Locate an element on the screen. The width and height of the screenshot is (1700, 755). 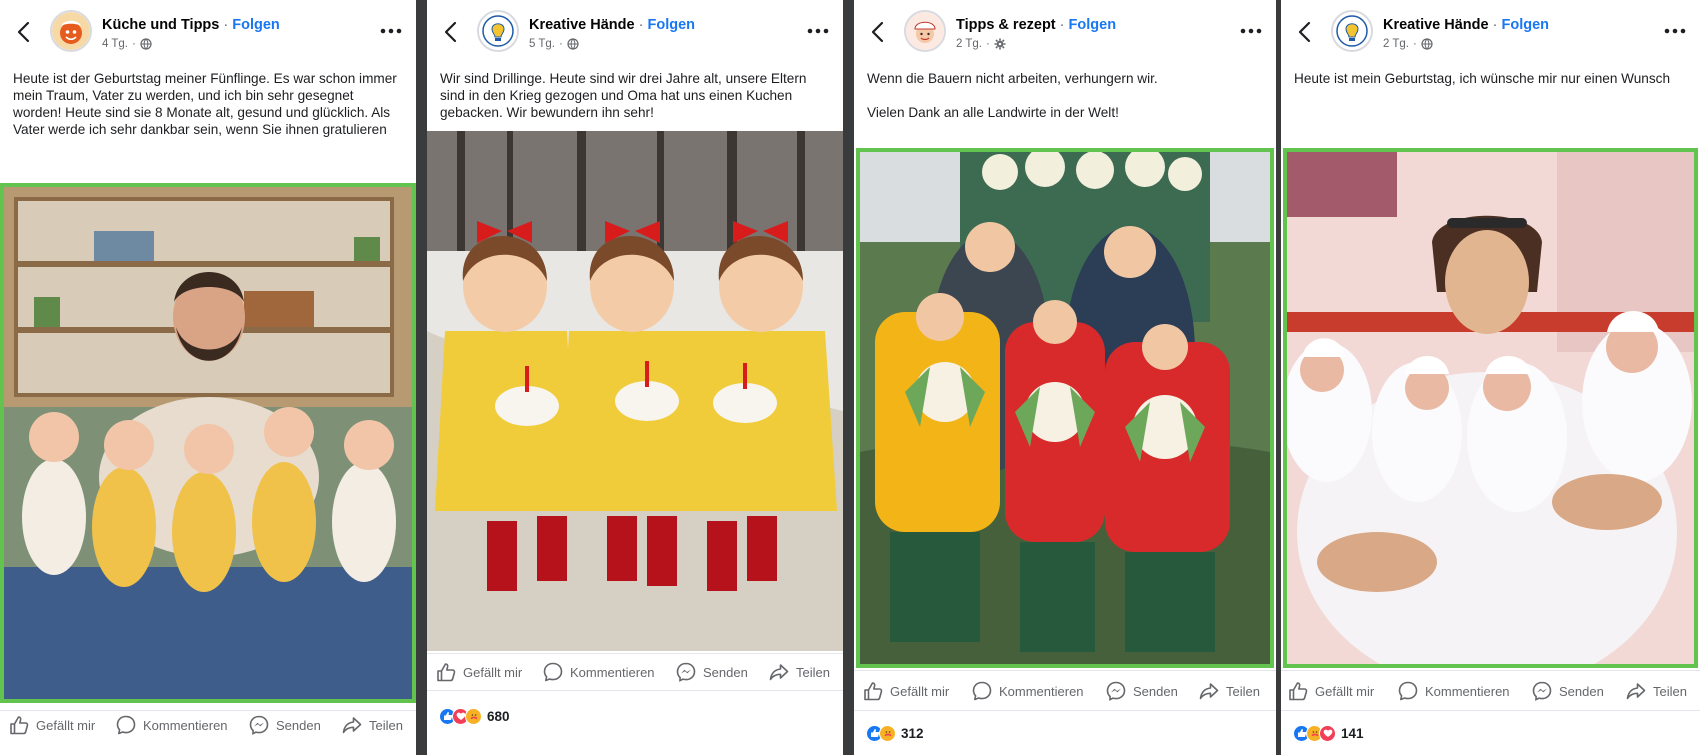
gear-icon is located at coordinates (1000, 44).